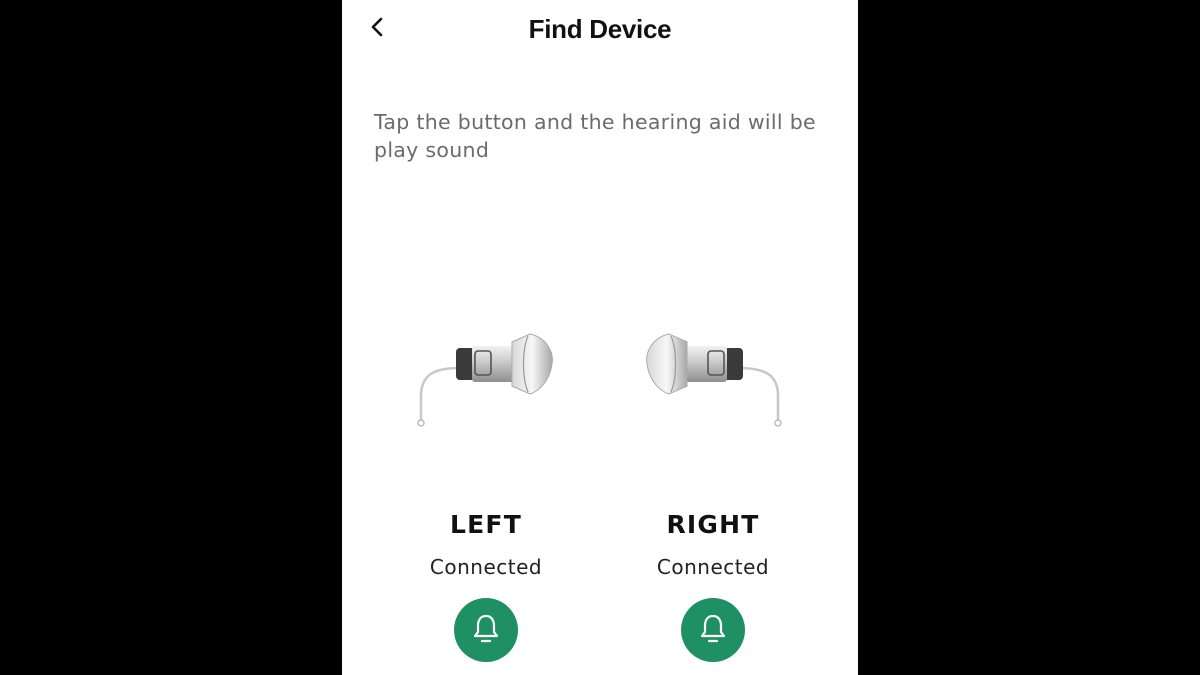 The width and height of the screenshot is (1200, 675). I want to click on right-hearing-aid-image, so click(713, 380).